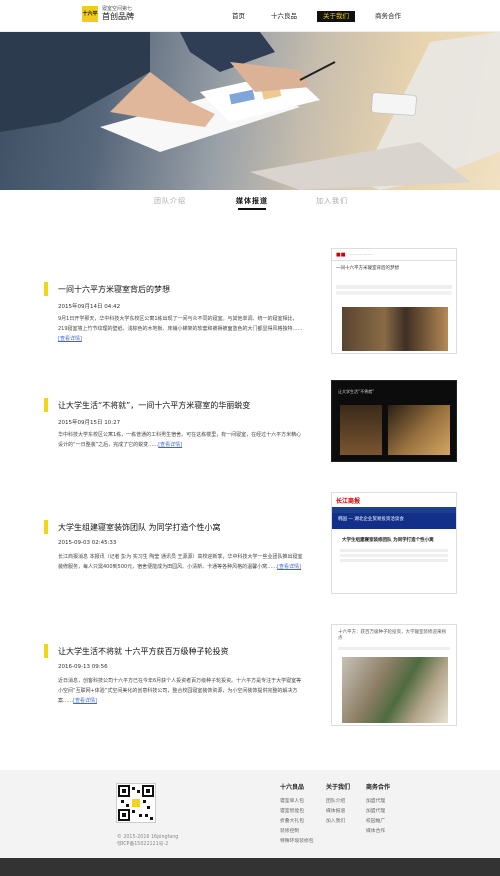 This screenshot has width=500, height=876. What do you see at coordinates (378, 822) in the screenshot?
I see `footer-link: 校园推广` at bounding box center [378, 822].